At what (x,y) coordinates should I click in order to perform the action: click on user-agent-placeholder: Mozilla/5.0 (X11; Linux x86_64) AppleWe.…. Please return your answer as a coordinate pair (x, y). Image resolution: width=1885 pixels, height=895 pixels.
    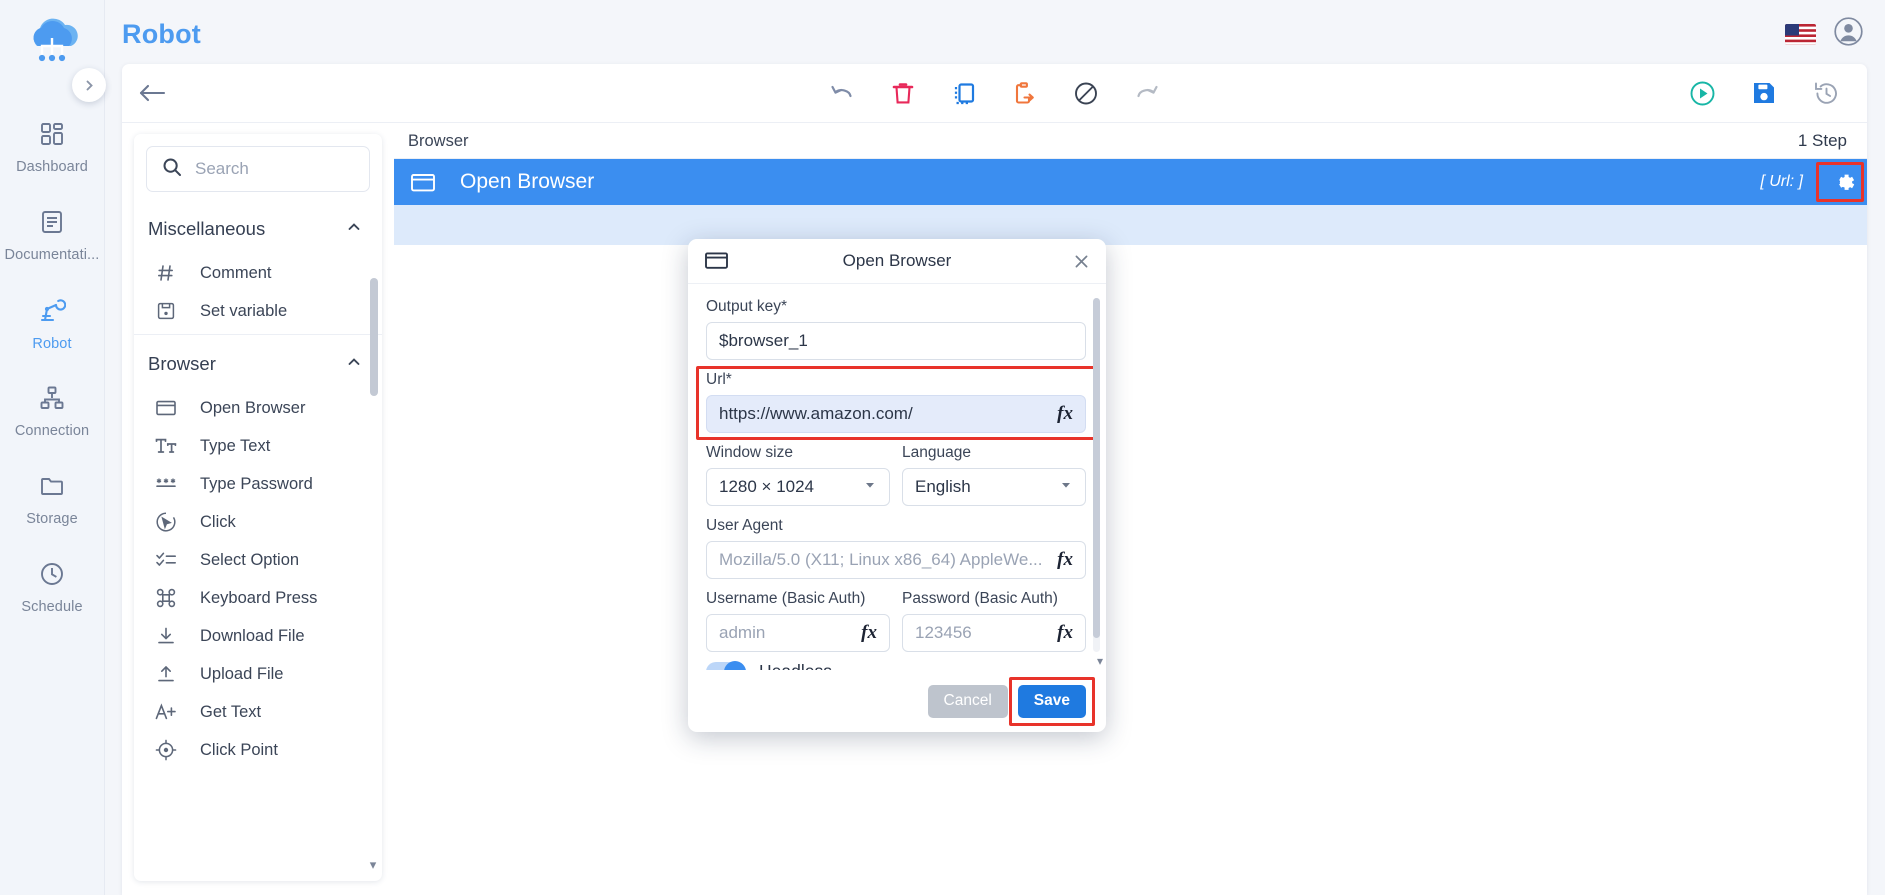
    Looking at the image, I should click on (881, 559).